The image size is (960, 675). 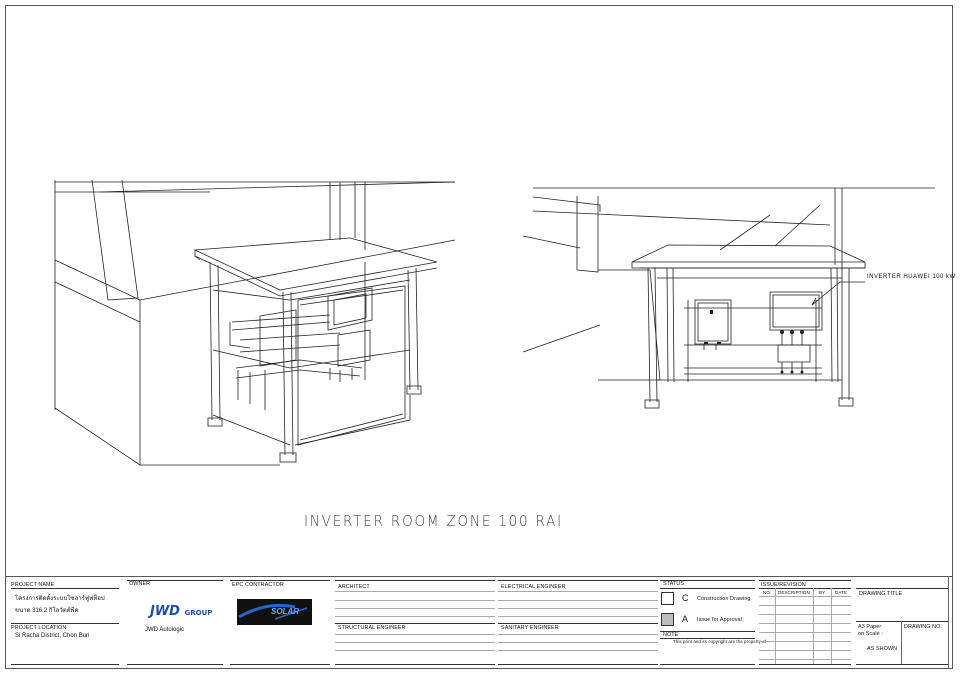 What do you see at coordinates (841, 592) in the screenshot?
I see `rev-col-date: DATE` at bounding box center [841, 592].